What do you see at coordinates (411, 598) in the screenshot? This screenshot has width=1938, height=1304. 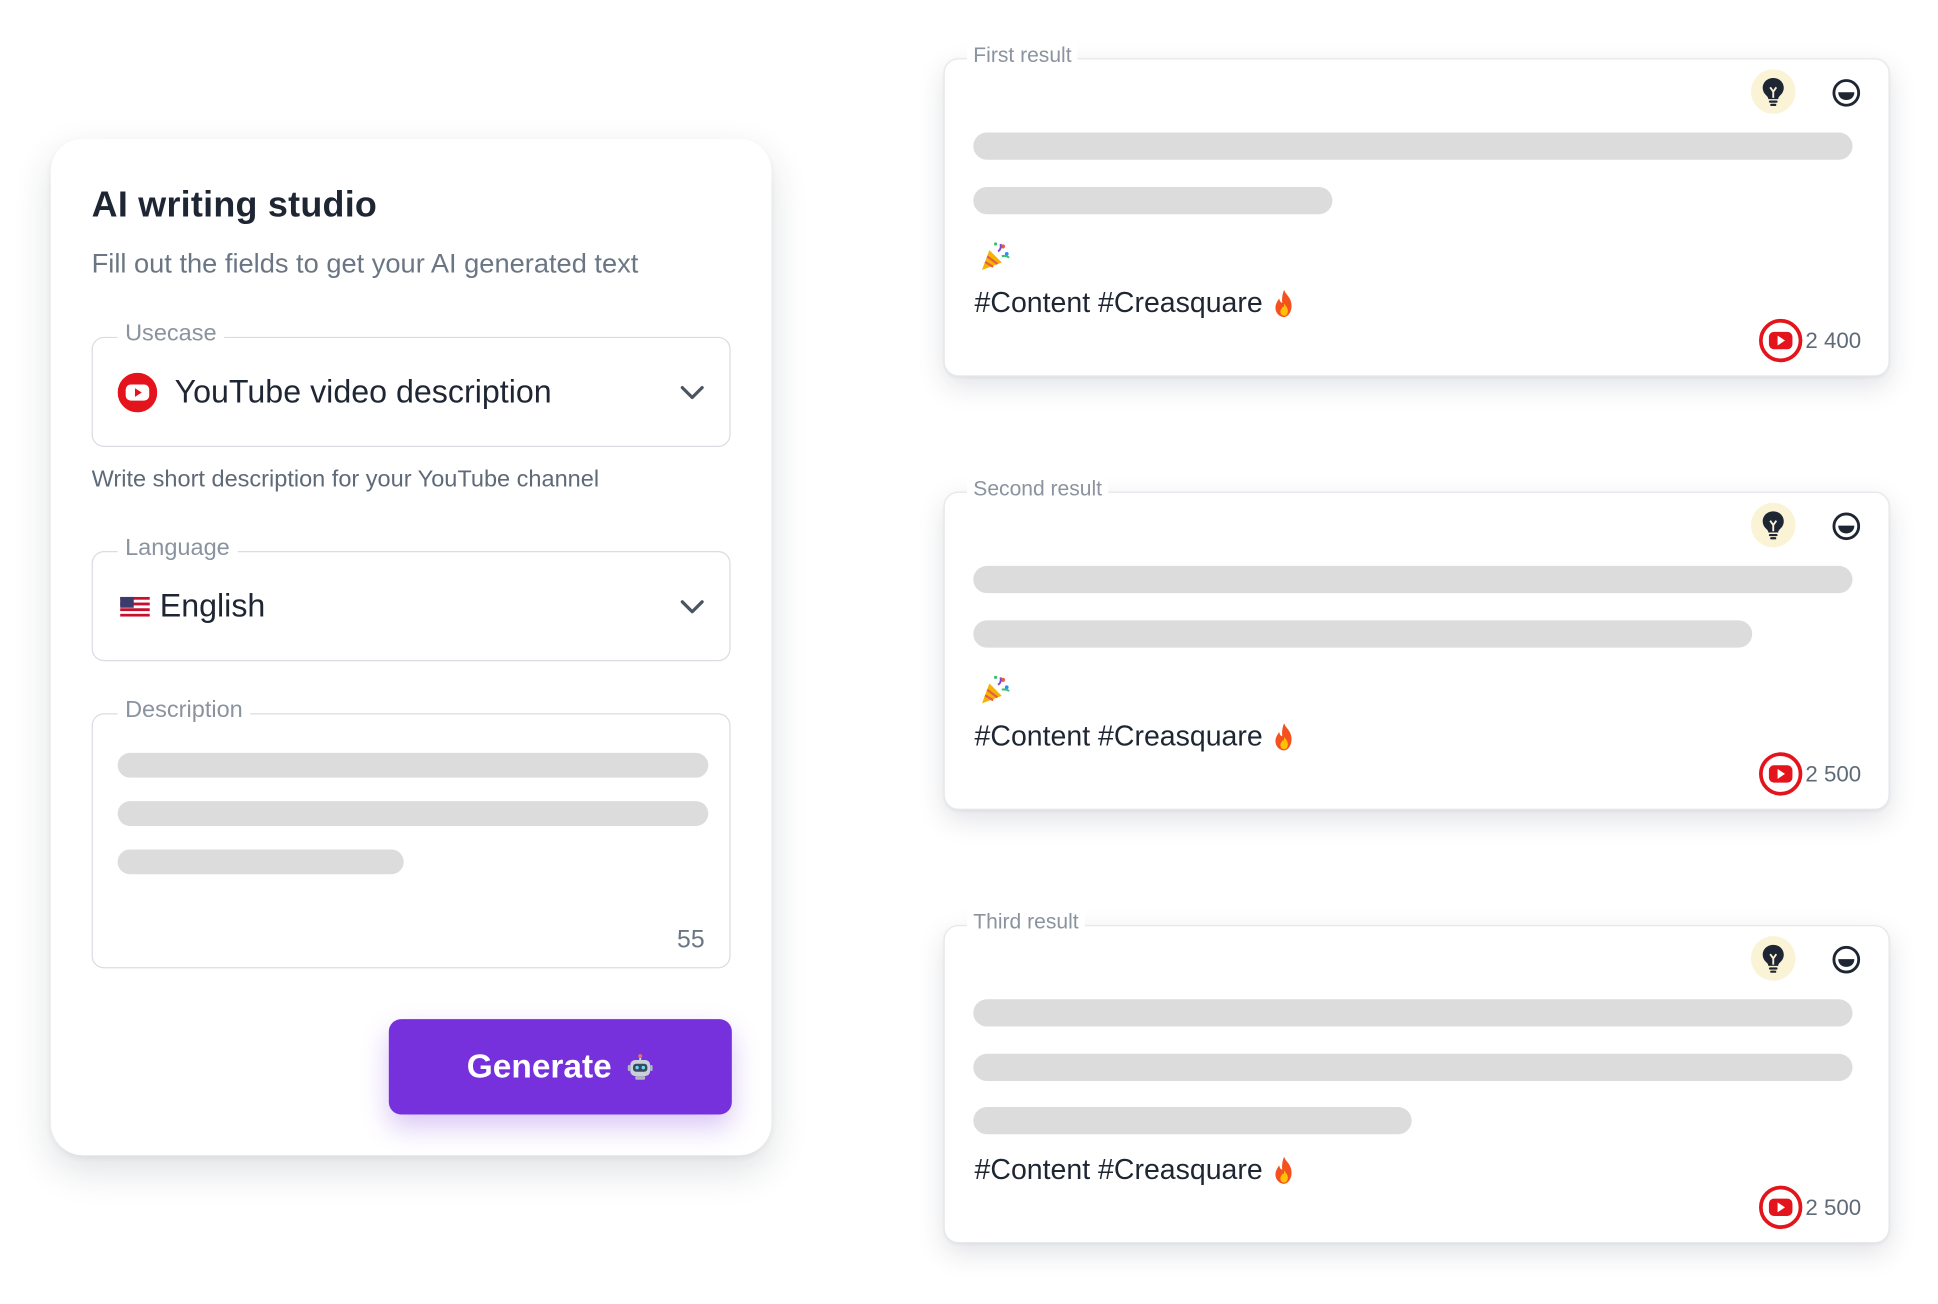 I see `language-select: Language English` at bounding box center [411, 598].